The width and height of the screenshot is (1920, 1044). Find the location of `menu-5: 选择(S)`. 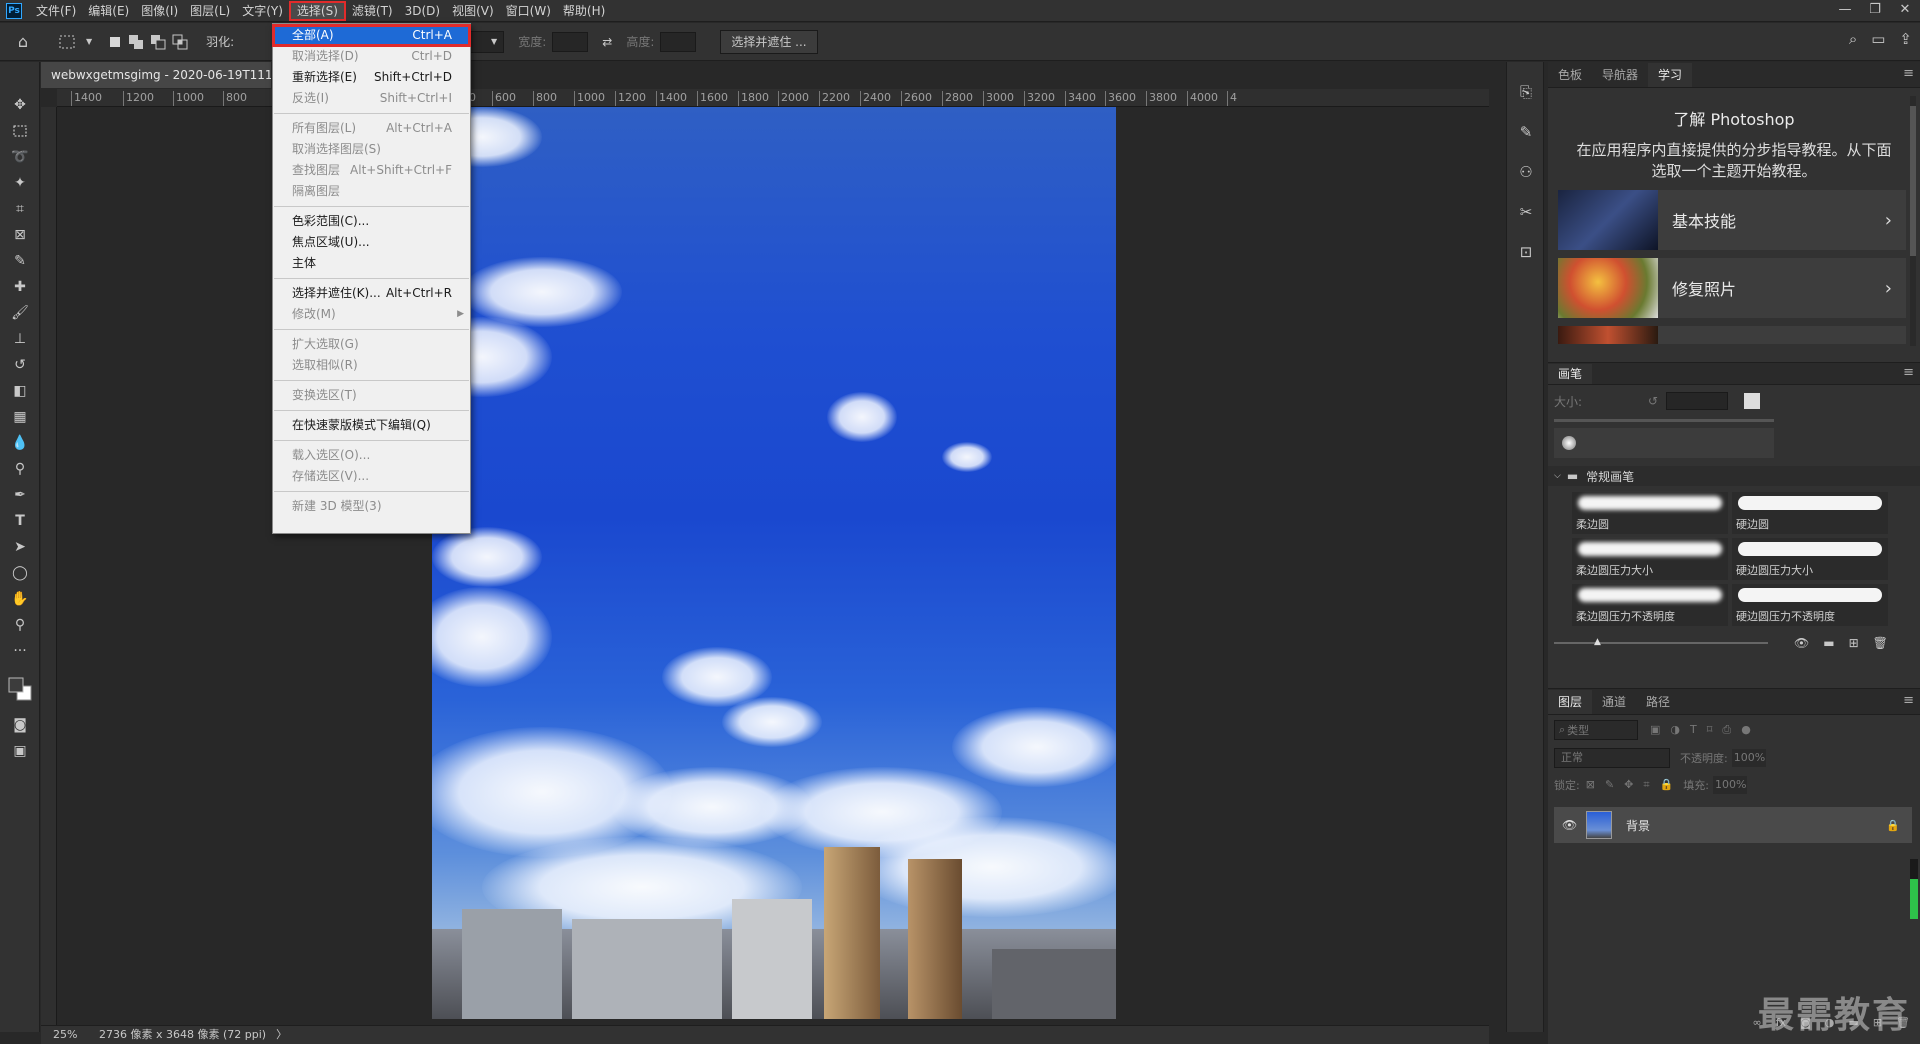

menu-5: 选择(S) is located at coordinates (317, 10).